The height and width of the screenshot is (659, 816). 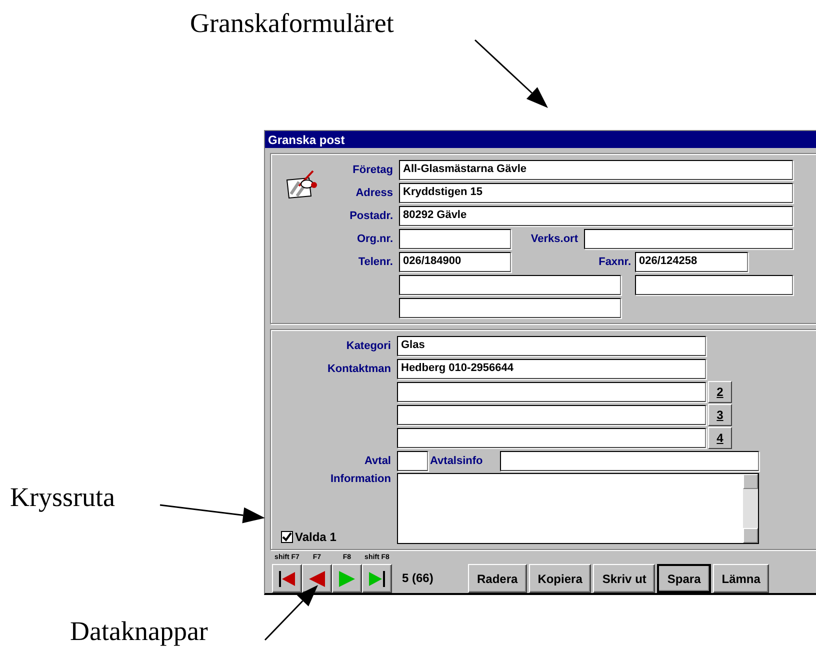 I want to click on text-field: Glas, so click(x=551, y=346).